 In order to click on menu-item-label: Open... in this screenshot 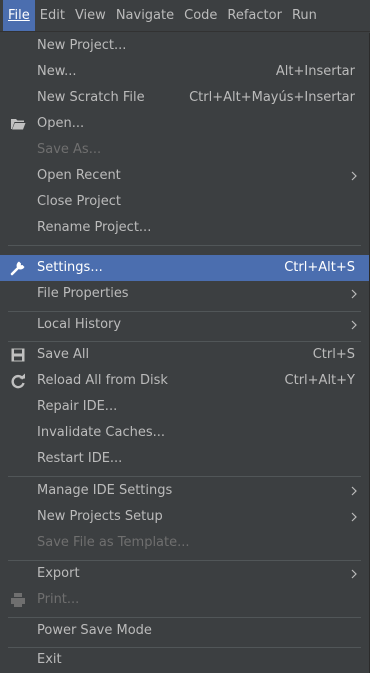, I will do `click(61, 123)`.